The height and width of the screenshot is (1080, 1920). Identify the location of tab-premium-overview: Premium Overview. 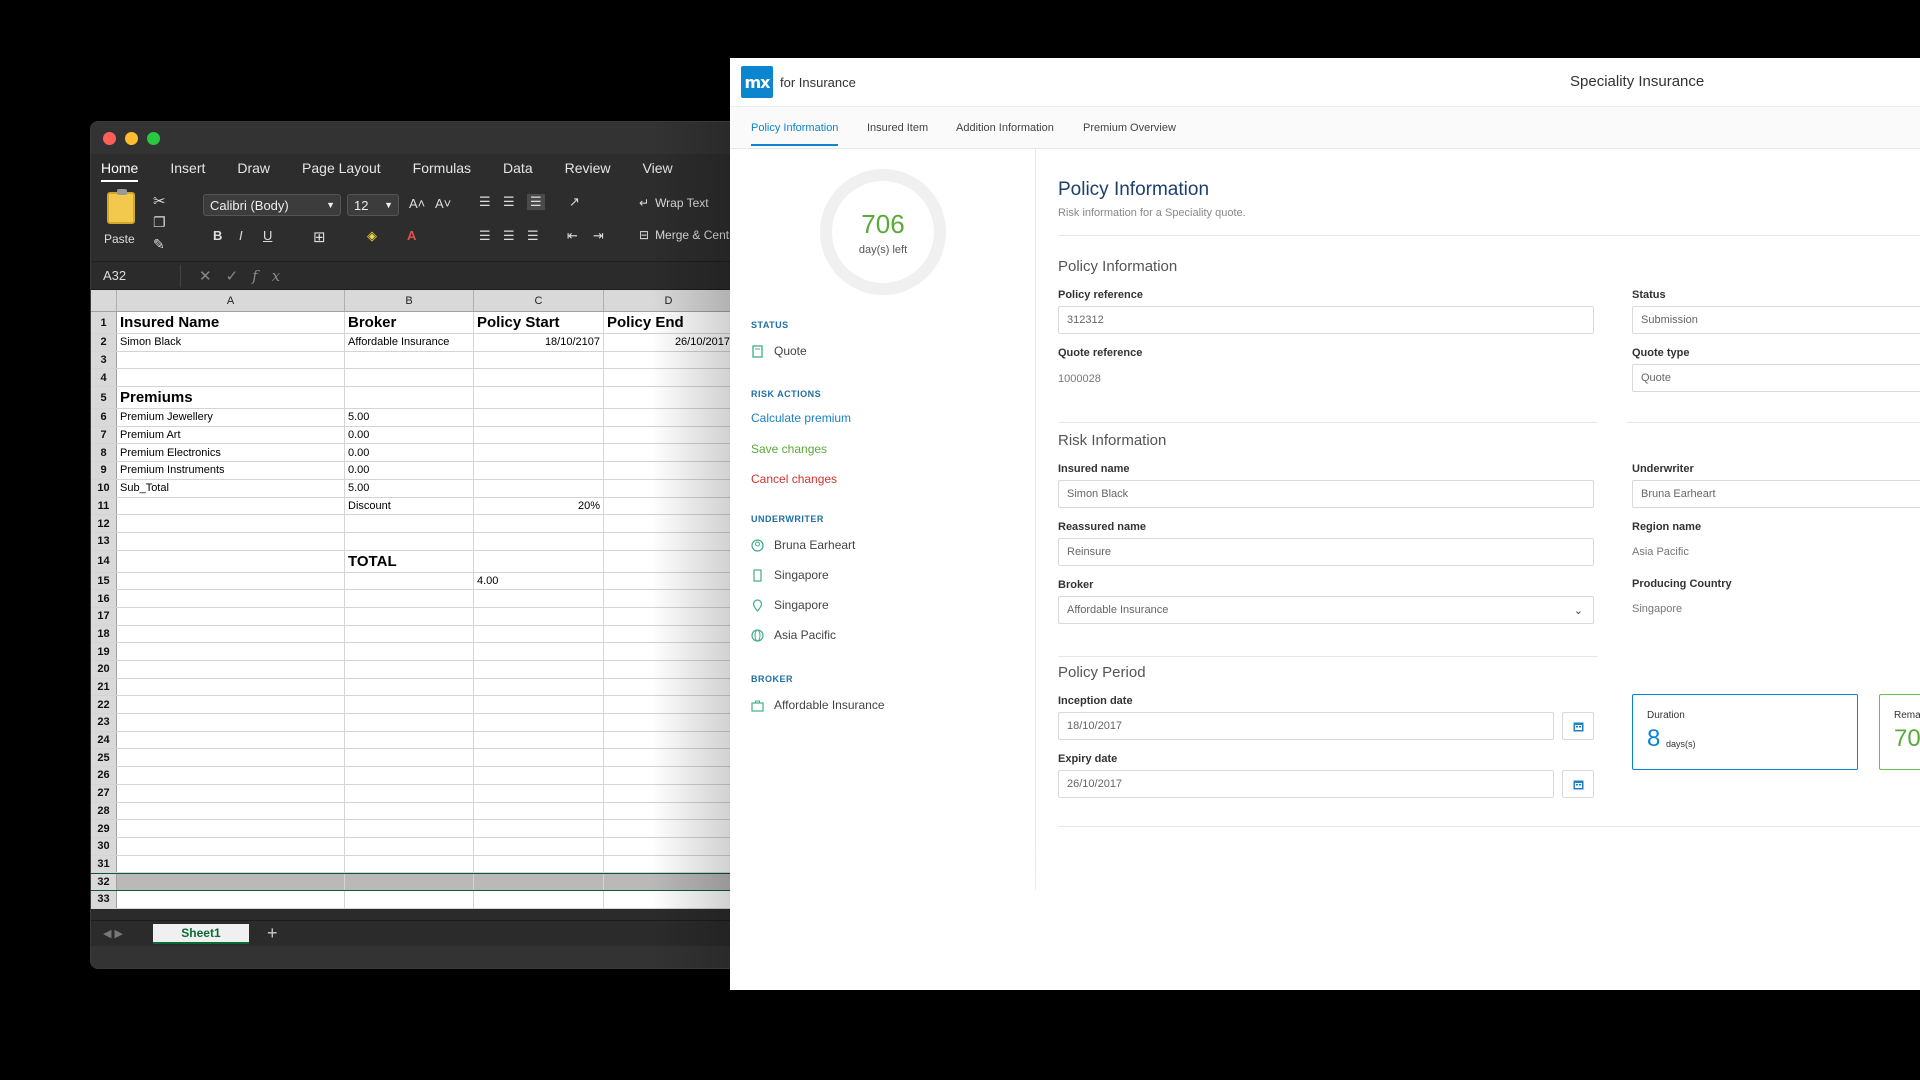
(1129, 128).